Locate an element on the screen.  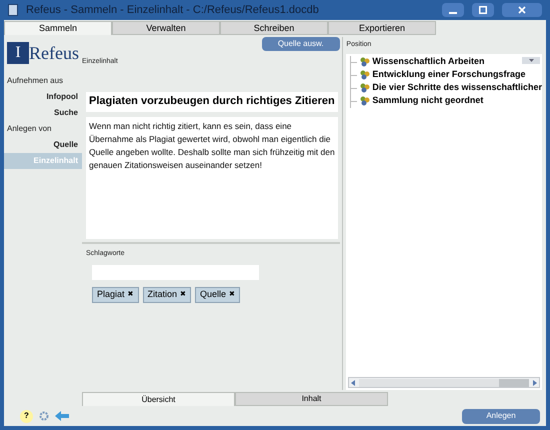
content-body: Wenn man nicht richtig zitiert, kann es sein, dass eine Übernahme als Plagiat gewertet wird, obwohl man eigentlich die Quelle angeben wollte. Deshalb sollte man sich frühzeitig mit den genauen Zitationsweisen auseinander setzen! is located at coordinates (212, 146).